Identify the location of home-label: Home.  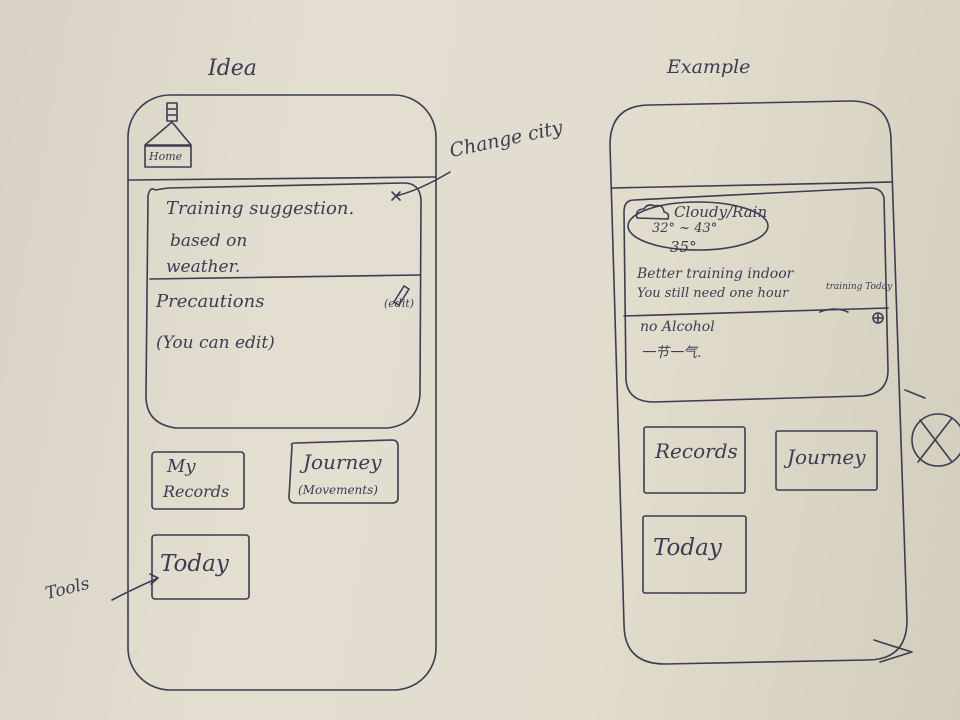
(165, 156).